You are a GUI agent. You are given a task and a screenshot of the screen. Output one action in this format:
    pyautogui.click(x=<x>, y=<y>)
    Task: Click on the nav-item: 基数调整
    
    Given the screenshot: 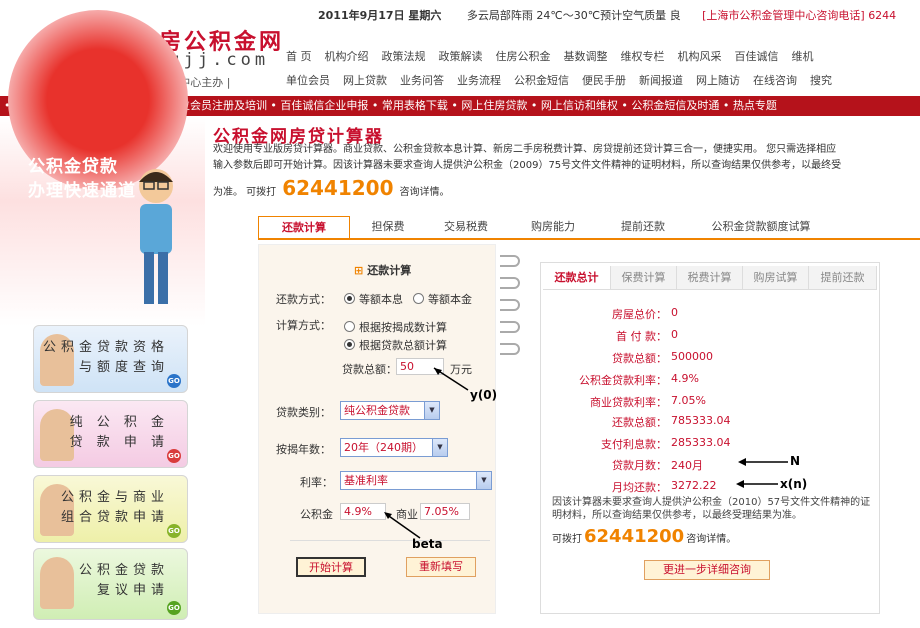 What is the action you would take?
    pyautogui.click(x=586, y=56)
    